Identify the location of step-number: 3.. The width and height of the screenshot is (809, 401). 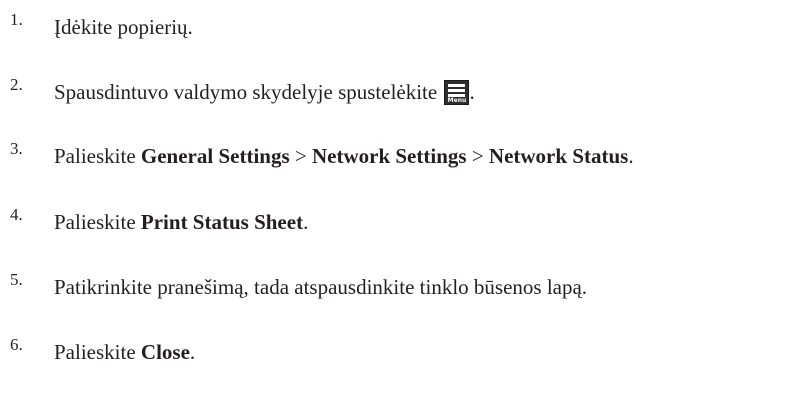
(16, 148).